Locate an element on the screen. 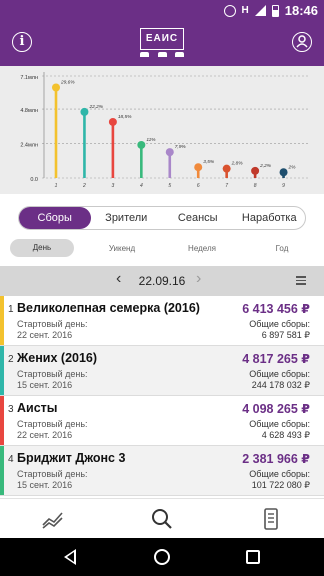 This screenshot has height=576, width=324. period-selector: День Уикенд Неделя Год is located at coordinates (162, 248).